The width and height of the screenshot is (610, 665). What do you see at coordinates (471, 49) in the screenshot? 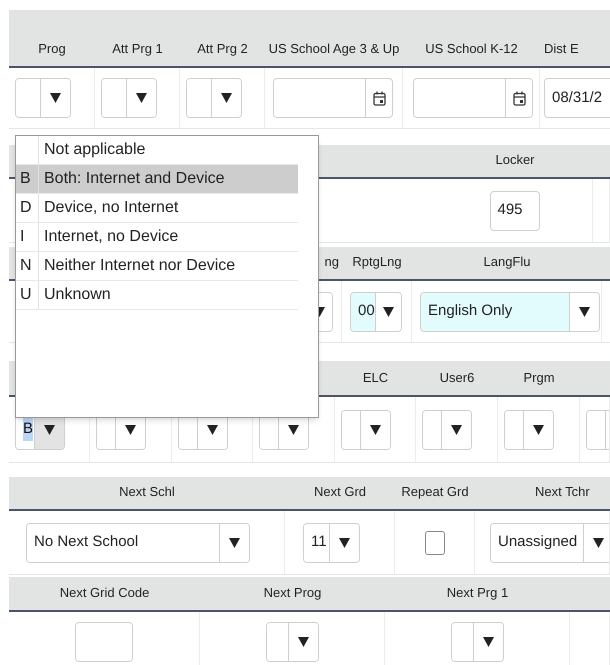
I see `column-header: US School K-12` at bounding box center [471, 49].